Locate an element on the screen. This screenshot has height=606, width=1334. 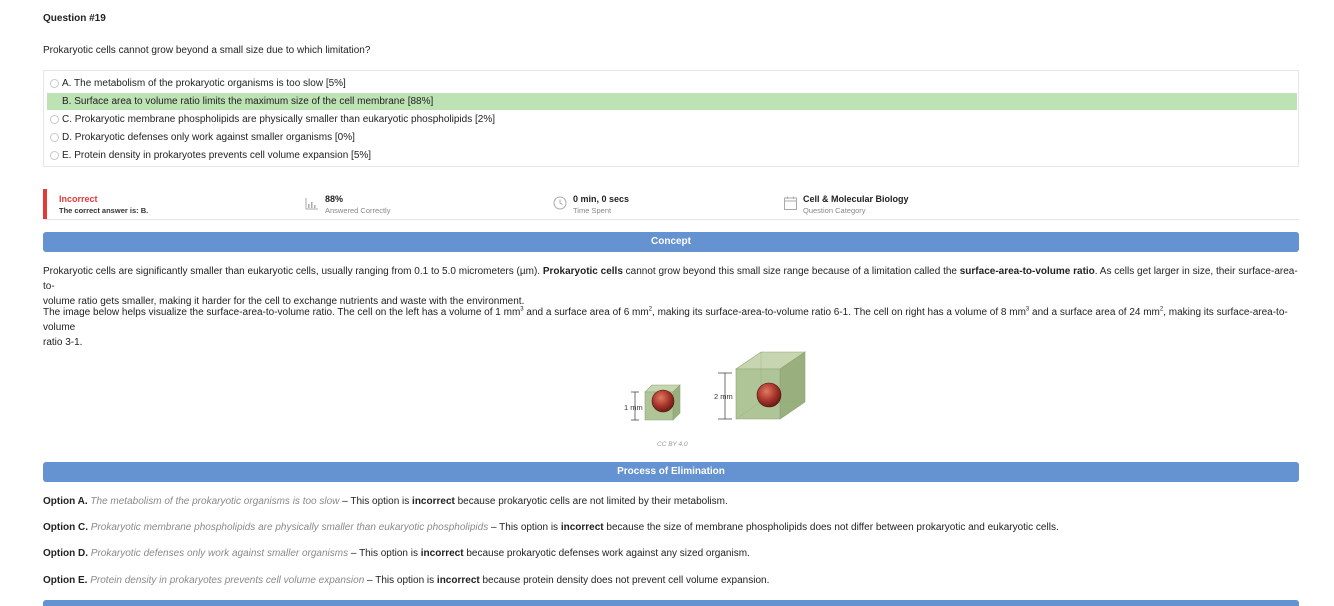
time-label: Time Spent is located at coordinates (592, 210).